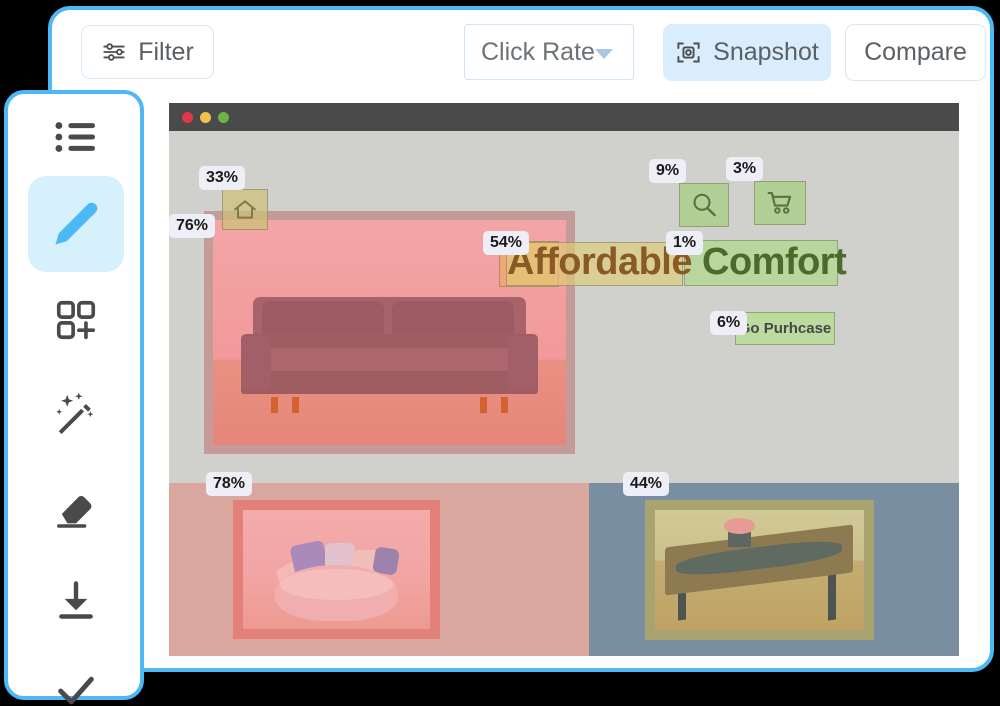 The image size is (1000, 706). Describe the element at coordinates (506, 243) in the screenshot. I see `hotspot-value-headline1: 54%` at that location.